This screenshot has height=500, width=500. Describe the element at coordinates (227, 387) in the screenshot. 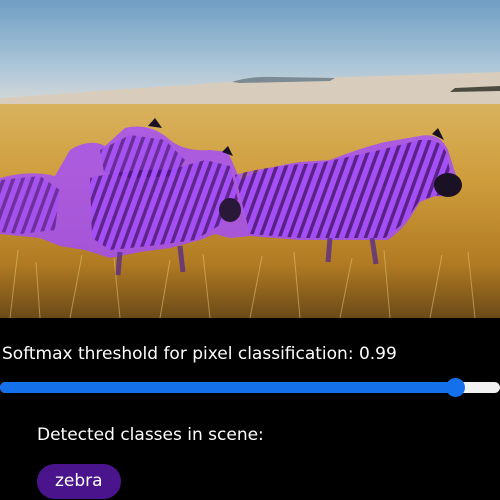

I see `slider-fill` at that location.